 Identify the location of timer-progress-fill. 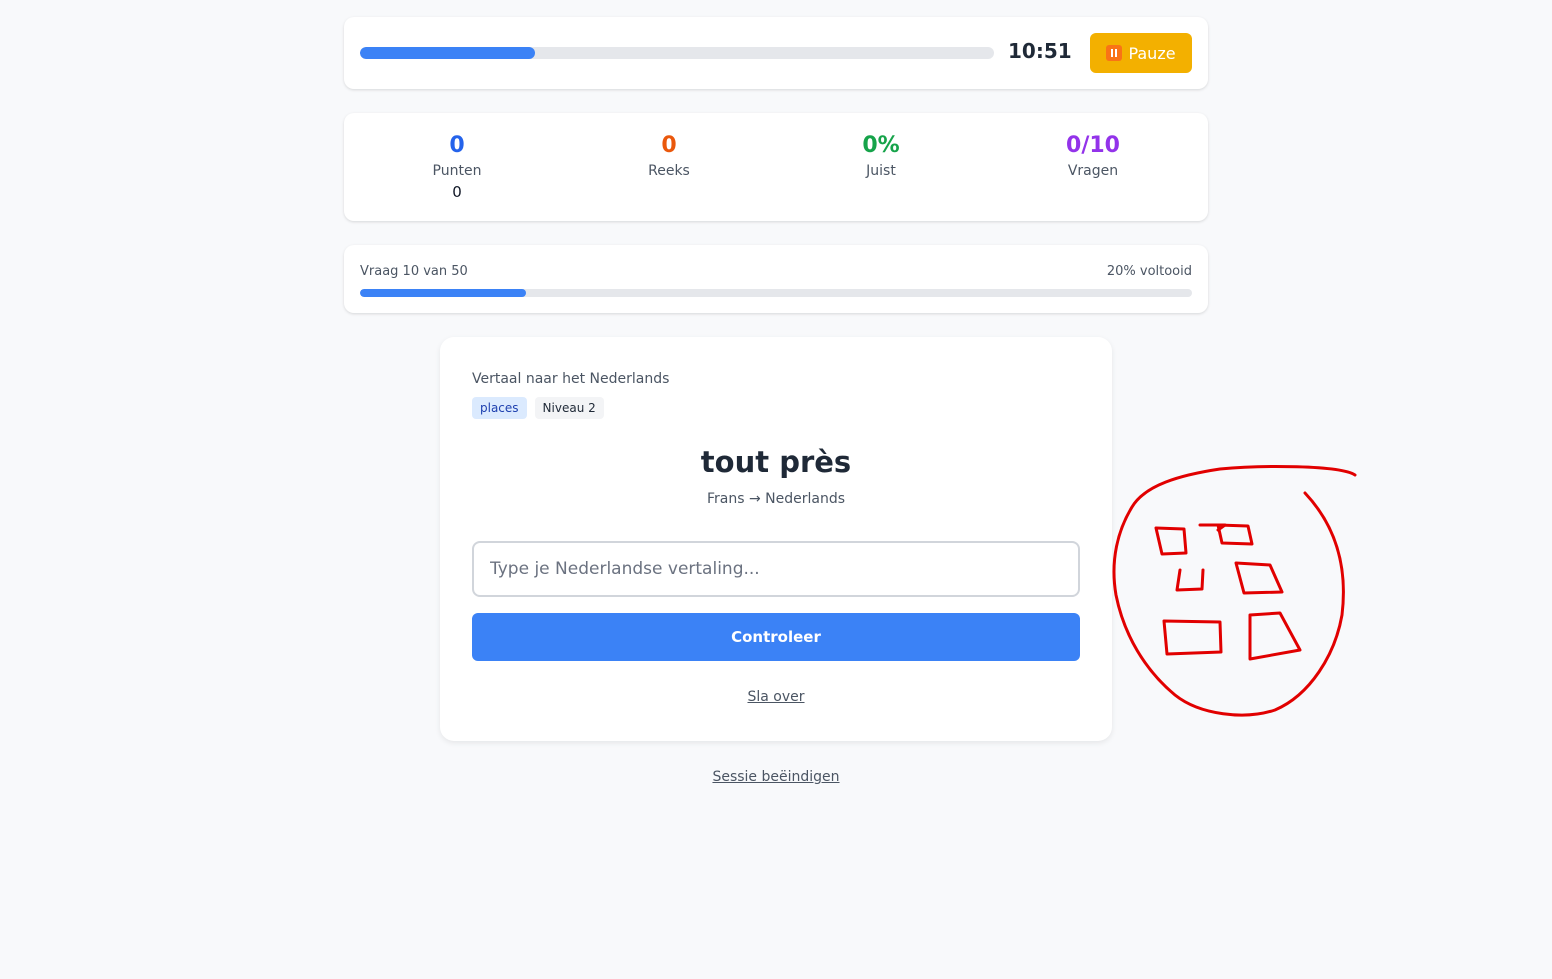
(447, 53).